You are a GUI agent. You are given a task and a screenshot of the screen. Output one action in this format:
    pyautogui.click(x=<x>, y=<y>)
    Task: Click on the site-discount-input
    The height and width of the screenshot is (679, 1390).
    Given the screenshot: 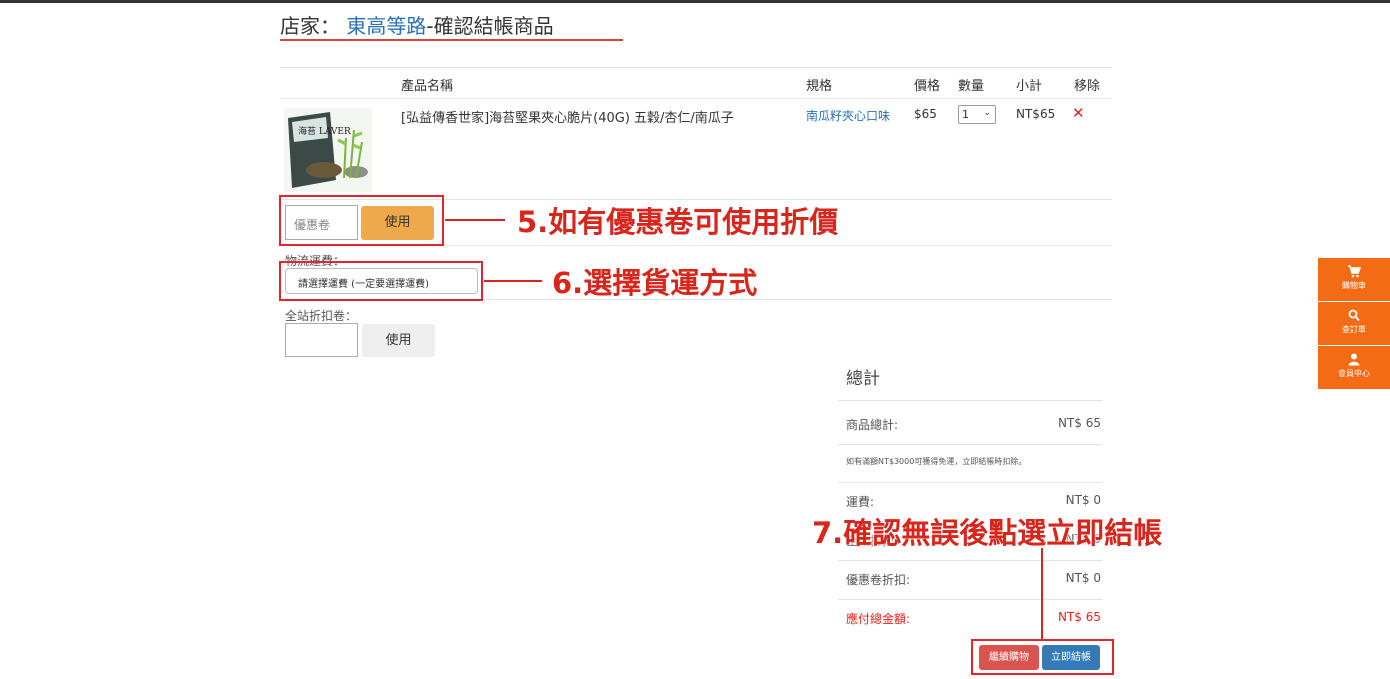 What is the action you would take?
    pyautogui.click(x=321, y=340)
    